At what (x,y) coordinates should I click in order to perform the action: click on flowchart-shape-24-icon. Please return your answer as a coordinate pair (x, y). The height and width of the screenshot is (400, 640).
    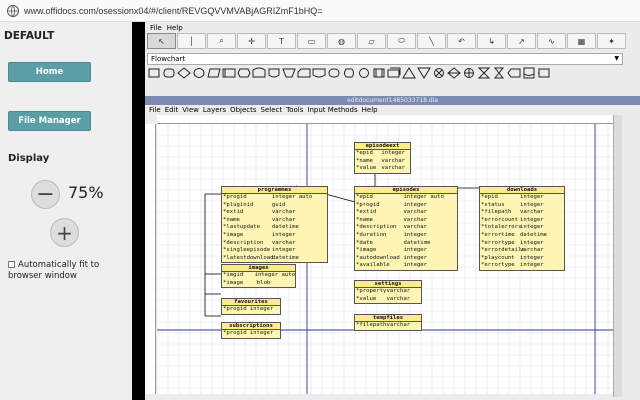
    Looking at the image, I should click on (499, 73).